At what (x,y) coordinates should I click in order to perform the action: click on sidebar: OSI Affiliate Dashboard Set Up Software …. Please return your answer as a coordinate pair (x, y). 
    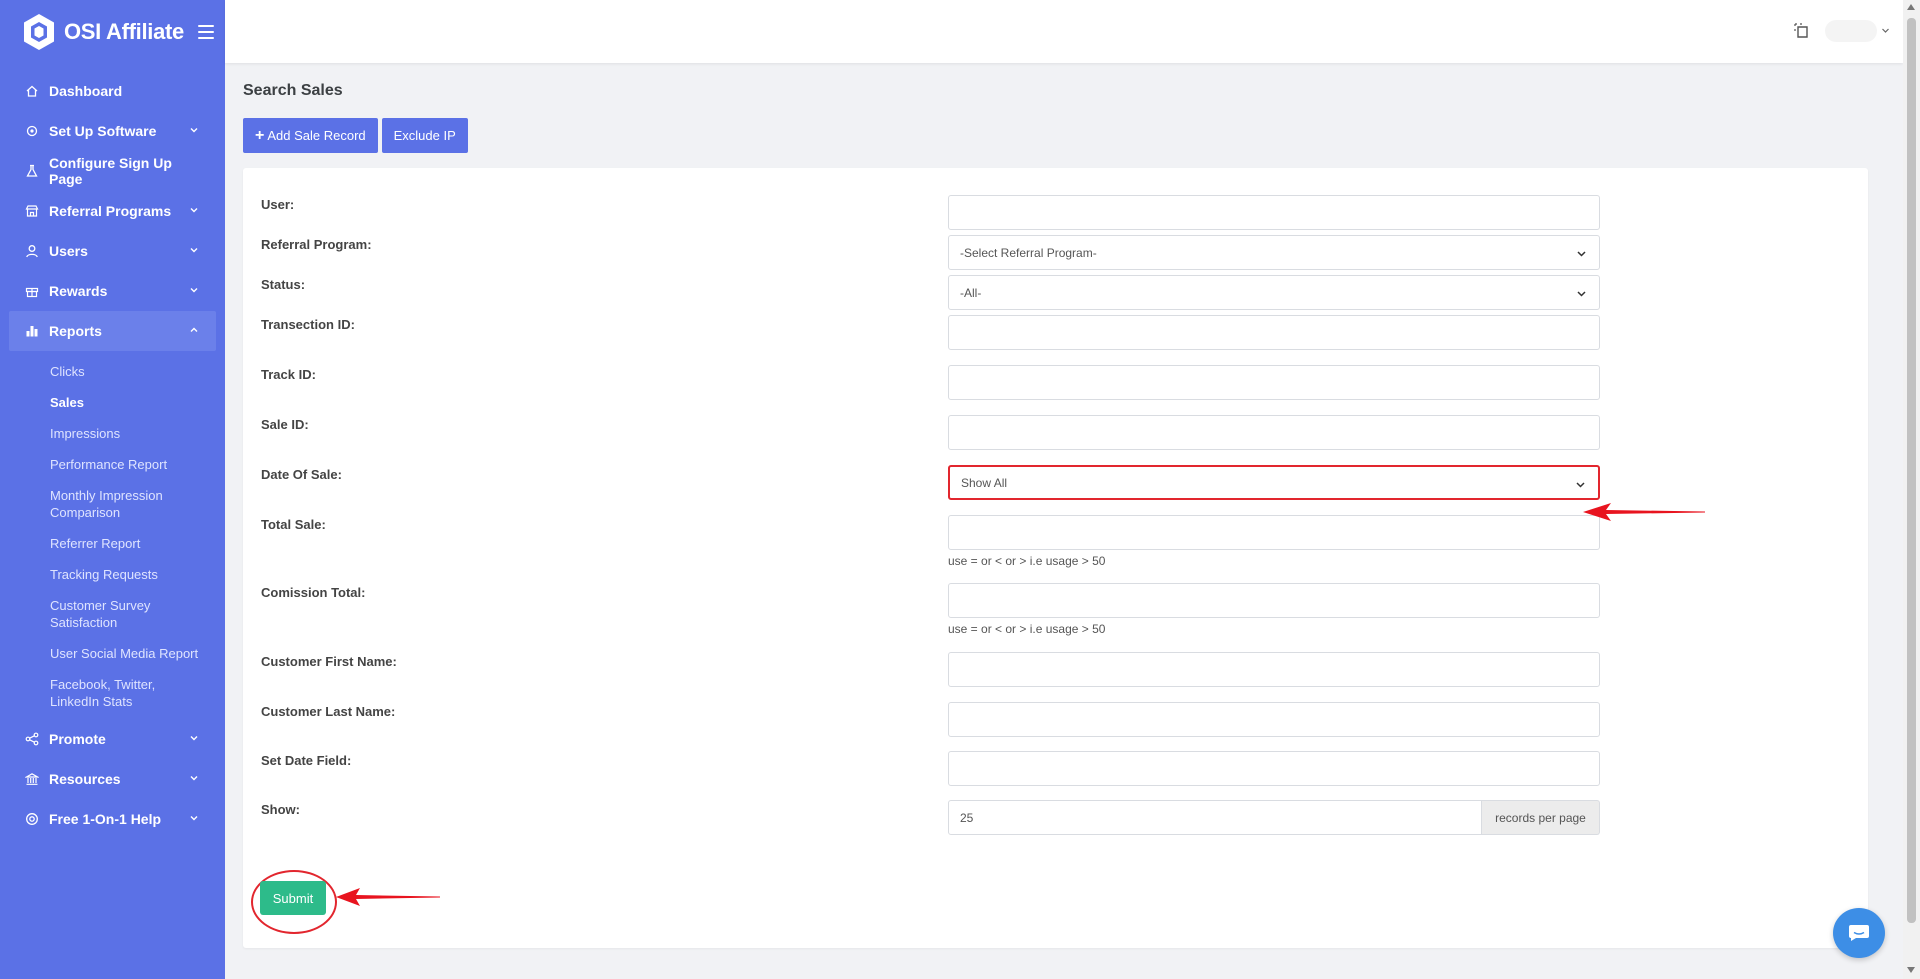
    Looking at the image, I should click on (112, 489).